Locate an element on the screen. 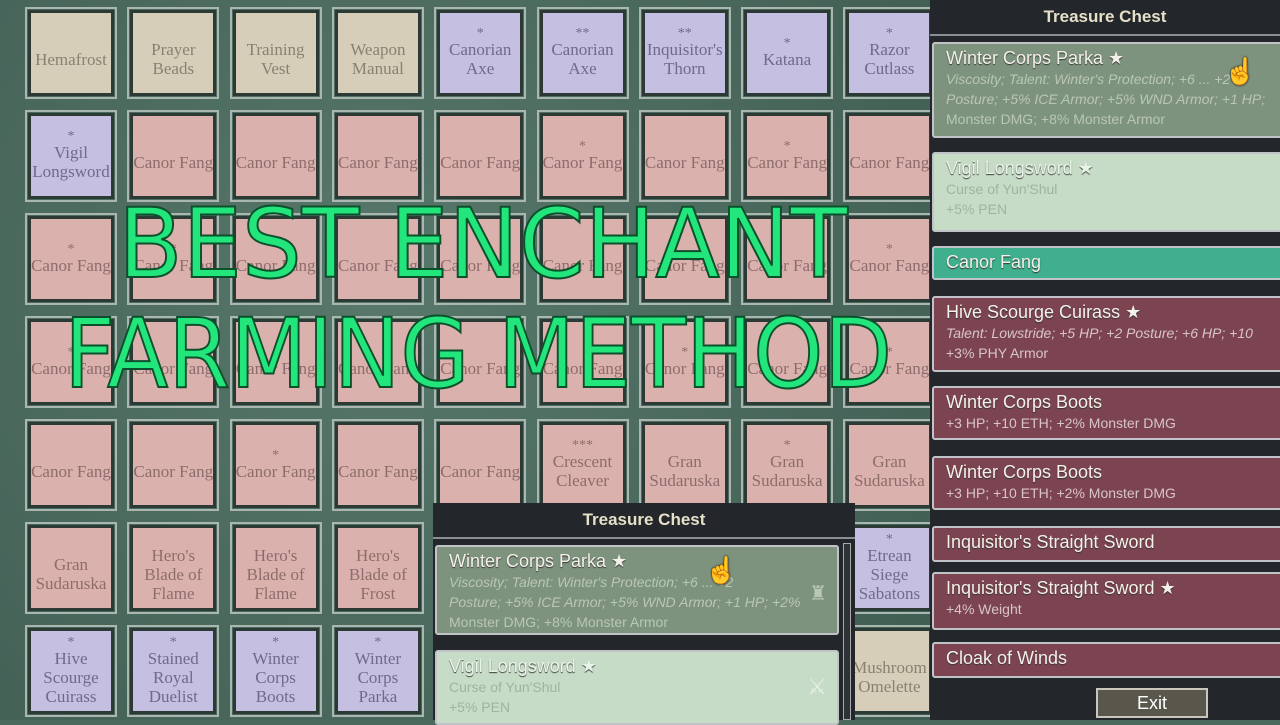  inventory-slot: * Winter Corps Boots is located at coordinates (275, 671).